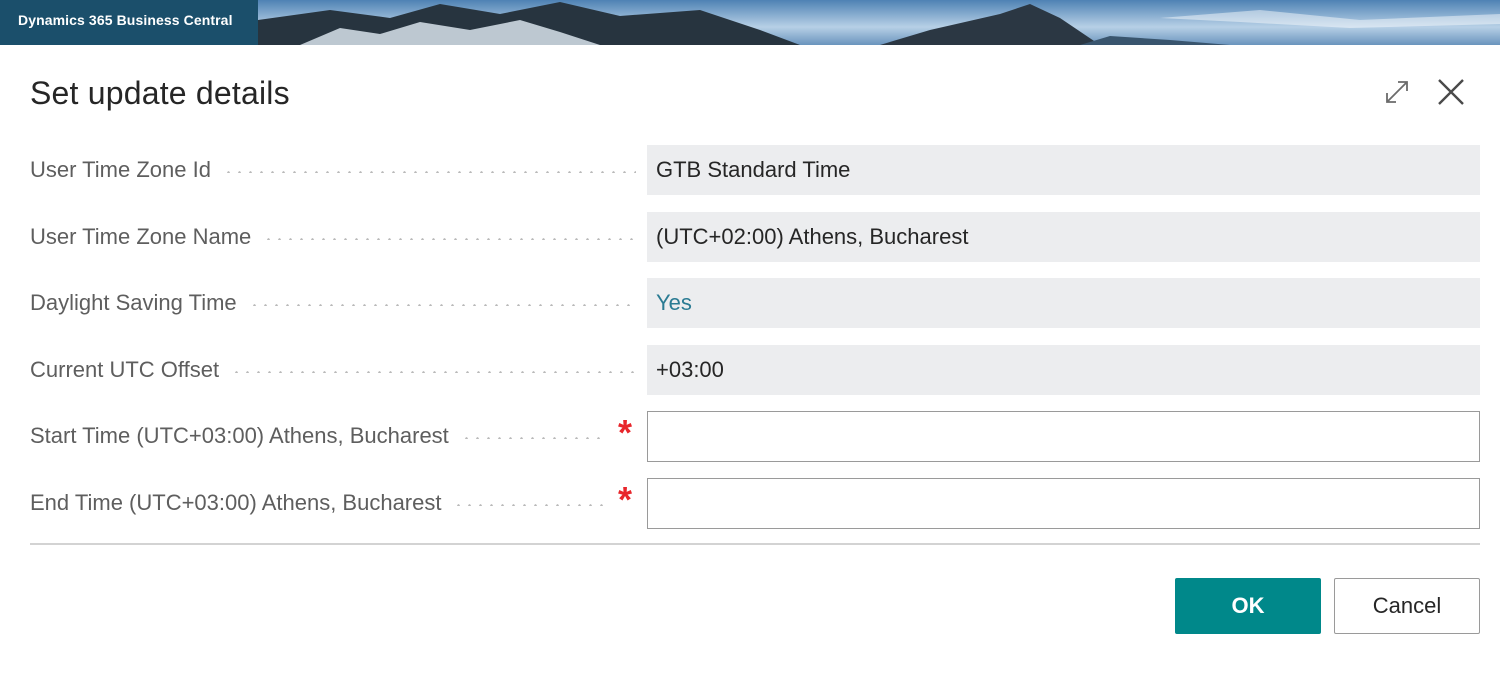  I want to click on field-row-user-time-zone-id: User Time Zone Id GTB Standard Time, so click(755, 170).